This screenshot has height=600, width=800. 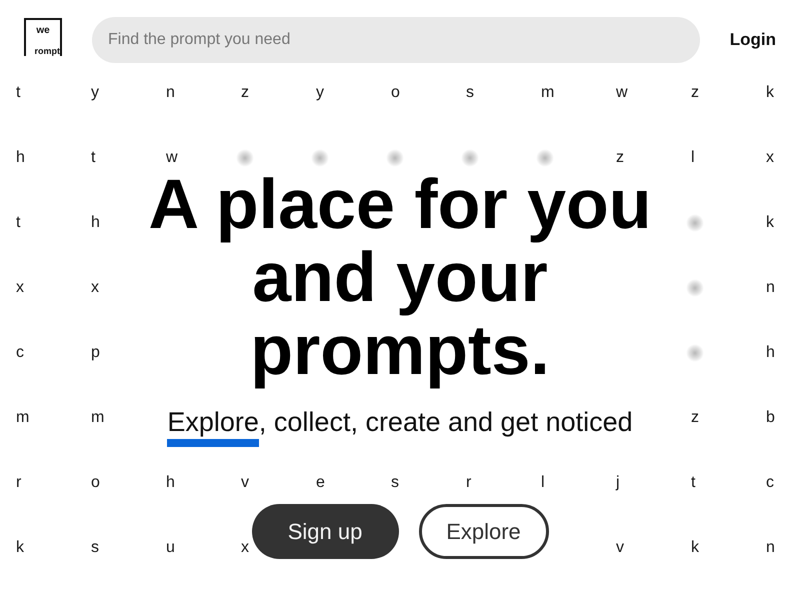 I want to click on logo: we rompt, so click(x=43, y=37).